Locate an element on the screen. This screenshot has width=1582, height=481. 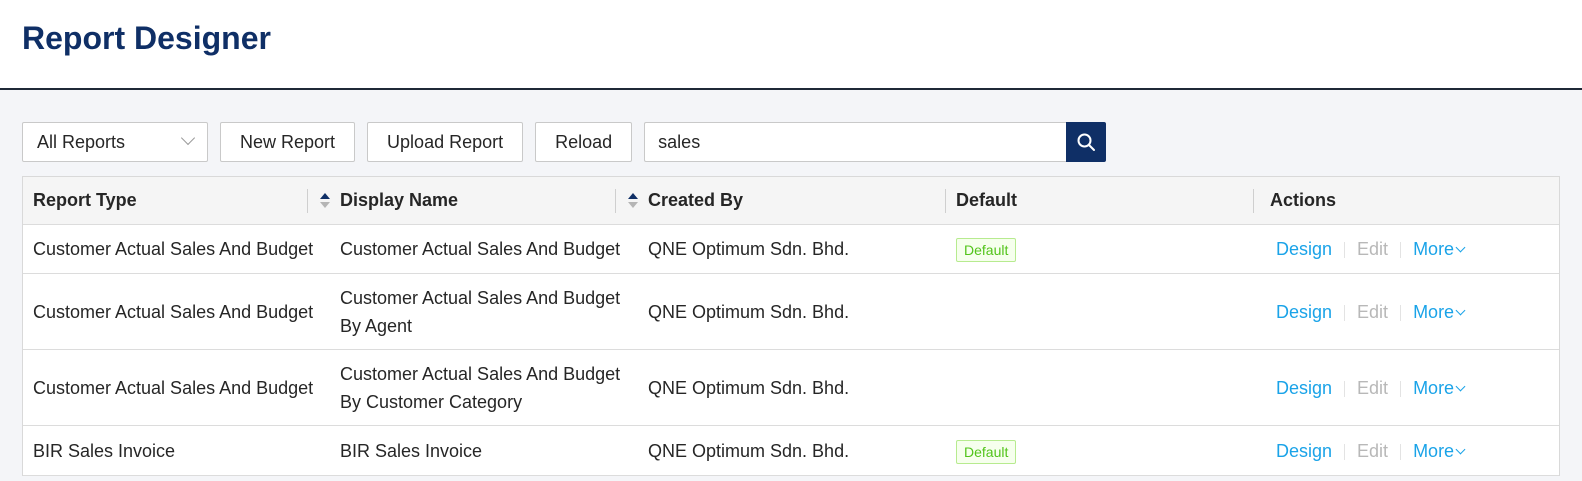
cell-report-type: BIR Sales Invoice is located at coordinates (104, 450).